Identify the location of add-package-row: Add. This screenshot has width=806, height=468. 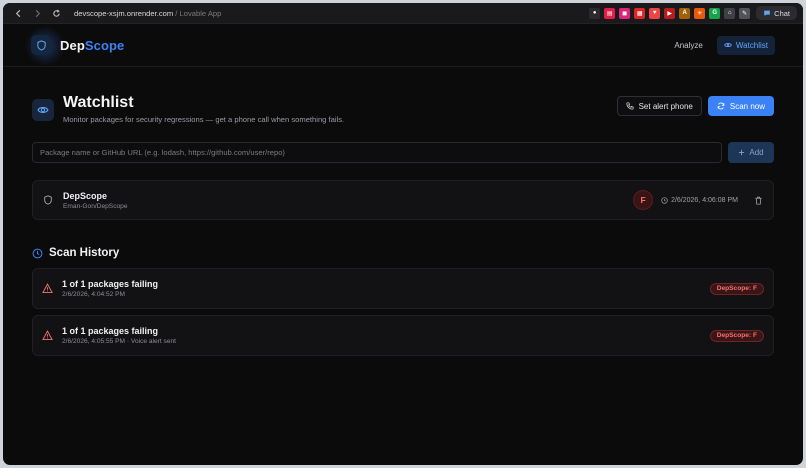
(403, 152).